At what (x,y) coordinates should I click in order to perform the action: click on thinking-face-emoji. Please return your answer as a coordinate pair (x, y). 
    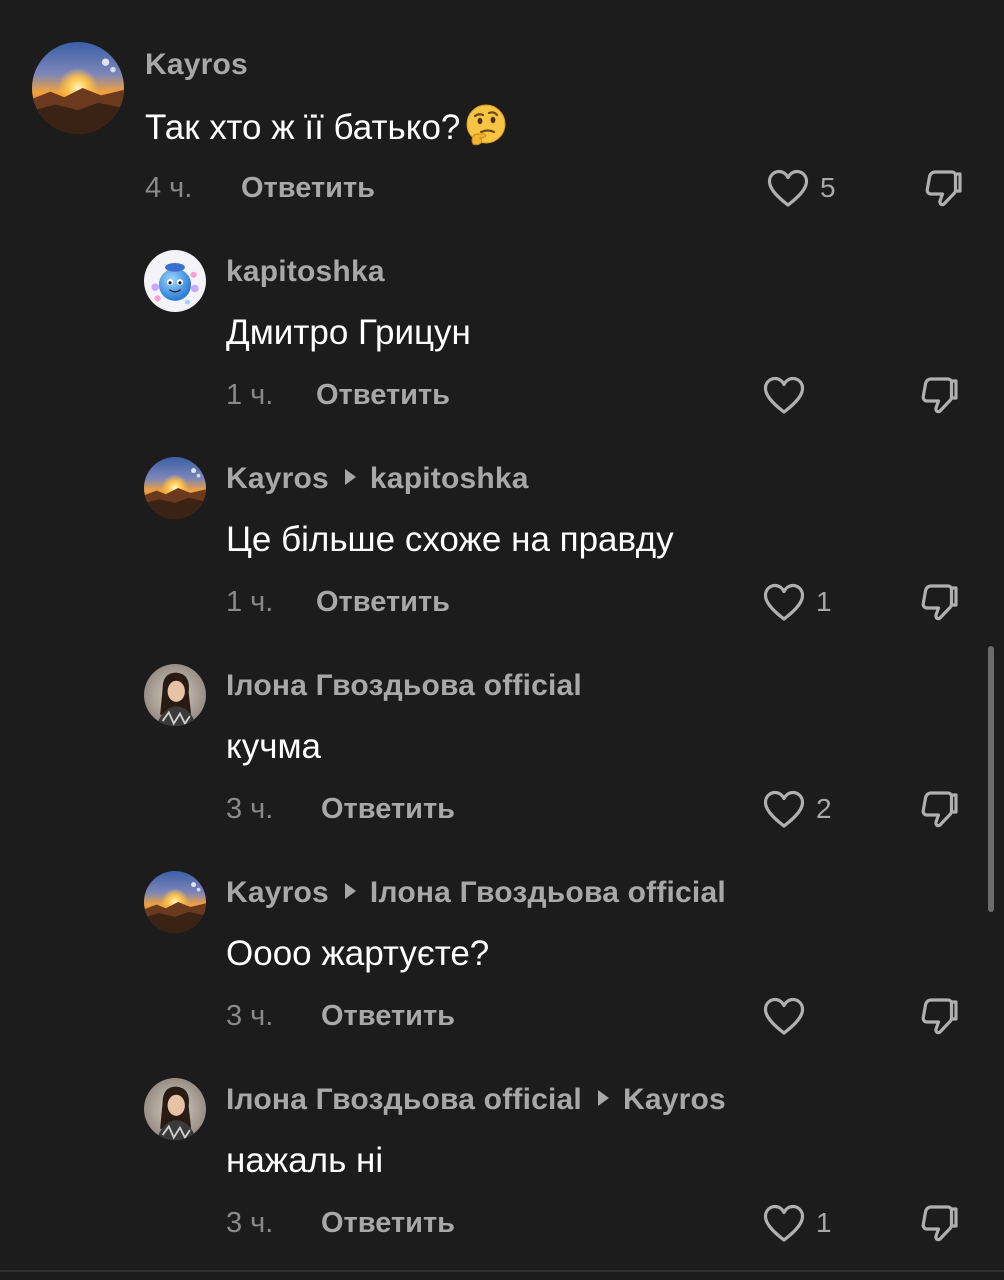
    Looking at the image, I should click on (486, 125).